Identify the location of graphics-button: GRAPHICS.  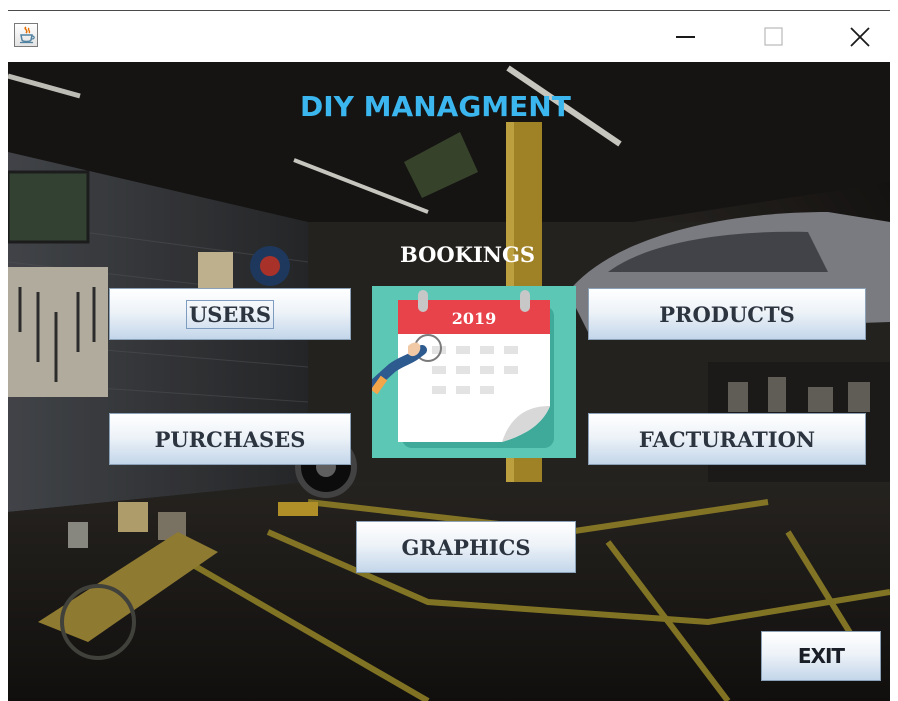
(466, 547).